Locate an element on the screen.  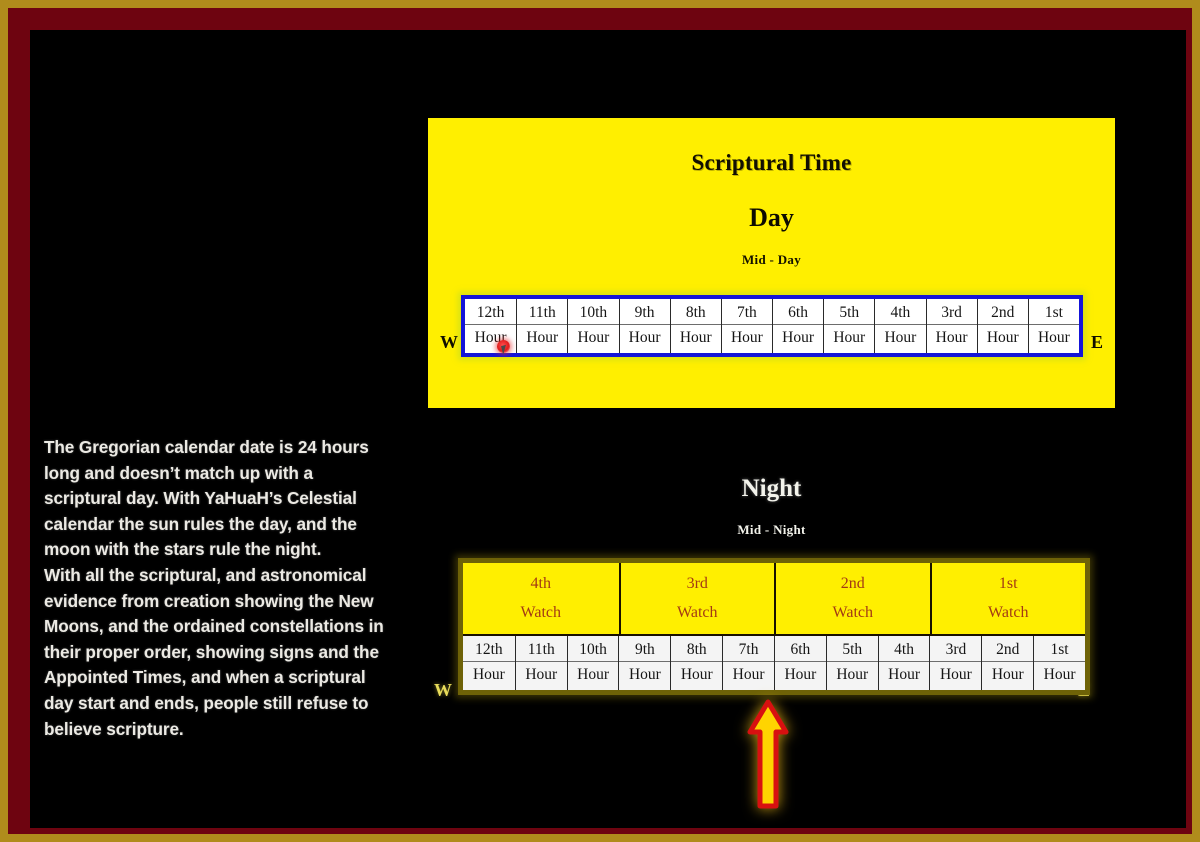
mid-day-label: Mid - Day is located at coordinates (771, 259).